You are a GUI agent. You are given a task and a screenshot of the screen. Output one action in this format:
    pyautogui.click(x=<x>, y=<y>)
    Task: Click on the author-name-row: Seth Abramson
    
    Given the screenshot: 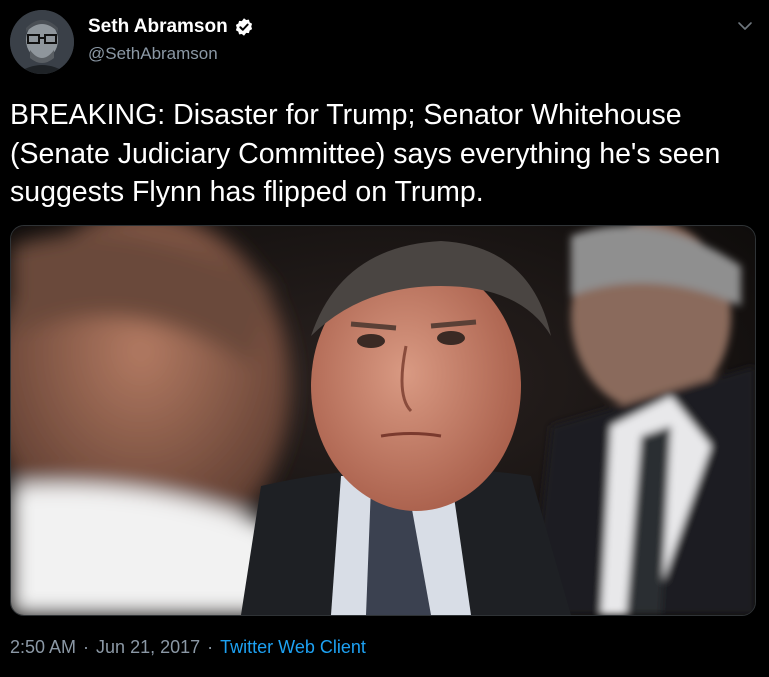 What is the action you would take?
    pyautogui.click(x=171, y=27)
    